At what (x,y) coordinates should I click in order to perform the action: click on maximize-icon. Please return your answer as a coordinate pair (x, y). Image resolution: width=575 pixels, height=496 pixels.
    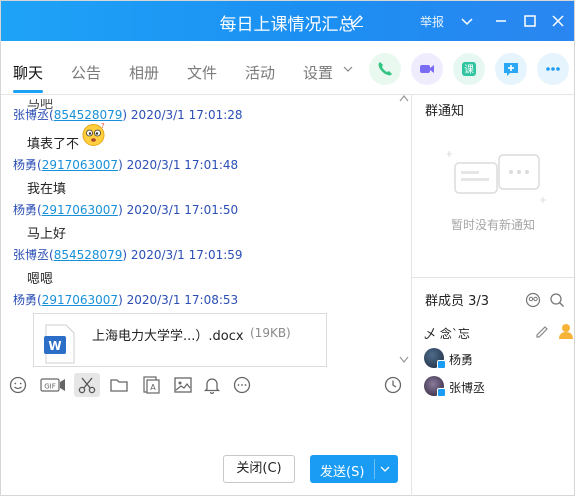
    Looking at the image, I should click on (530, 21).